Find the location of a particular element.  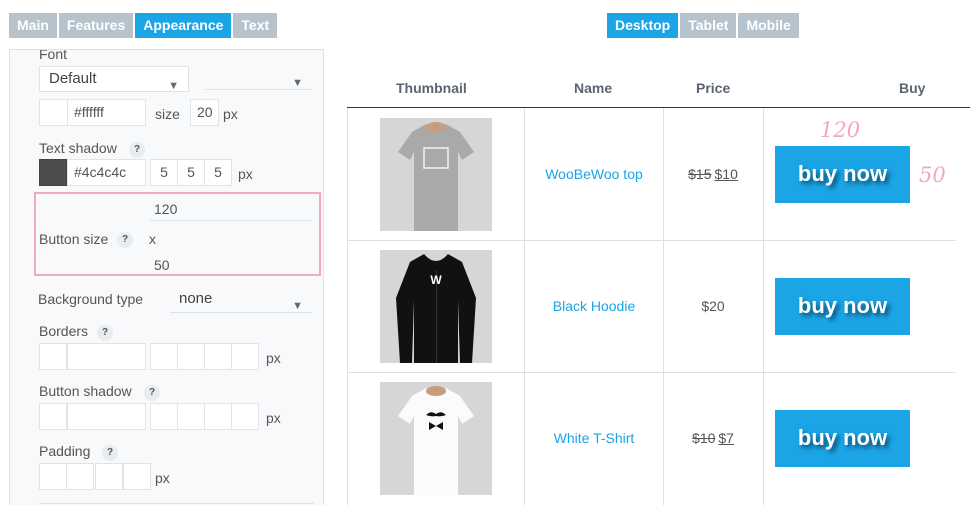

button-shadow-y-input is located at coordinates (191, 416).